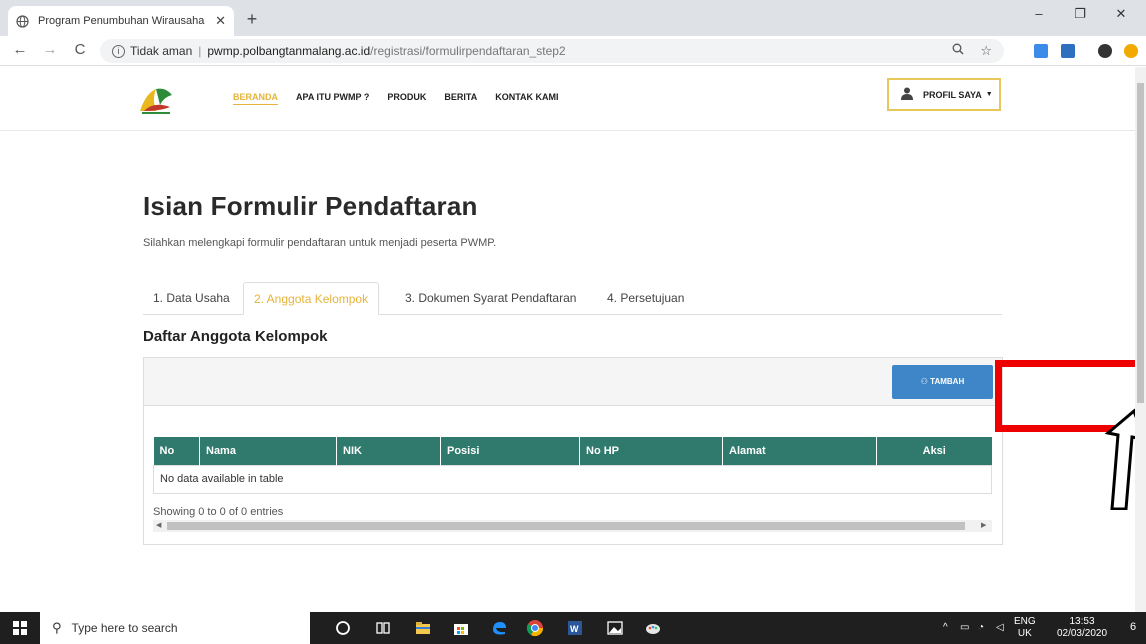  I want to click on col-alamat: Alamat, so click(799, 451).